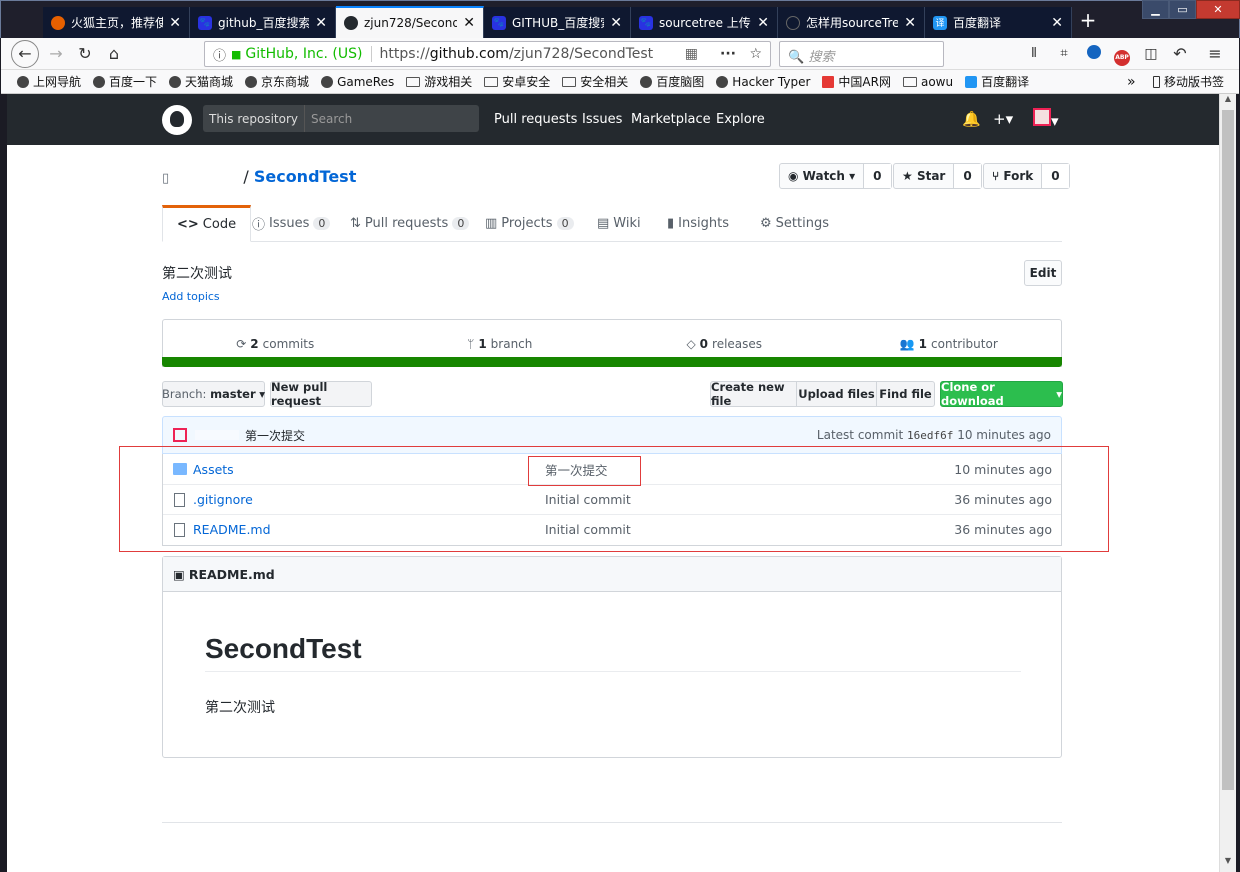 The image size is (1240, 872). What do you see at coordinates (909, 176) in the screenshot?
I see `star-icon: ★` at bounding box center [909, 176].